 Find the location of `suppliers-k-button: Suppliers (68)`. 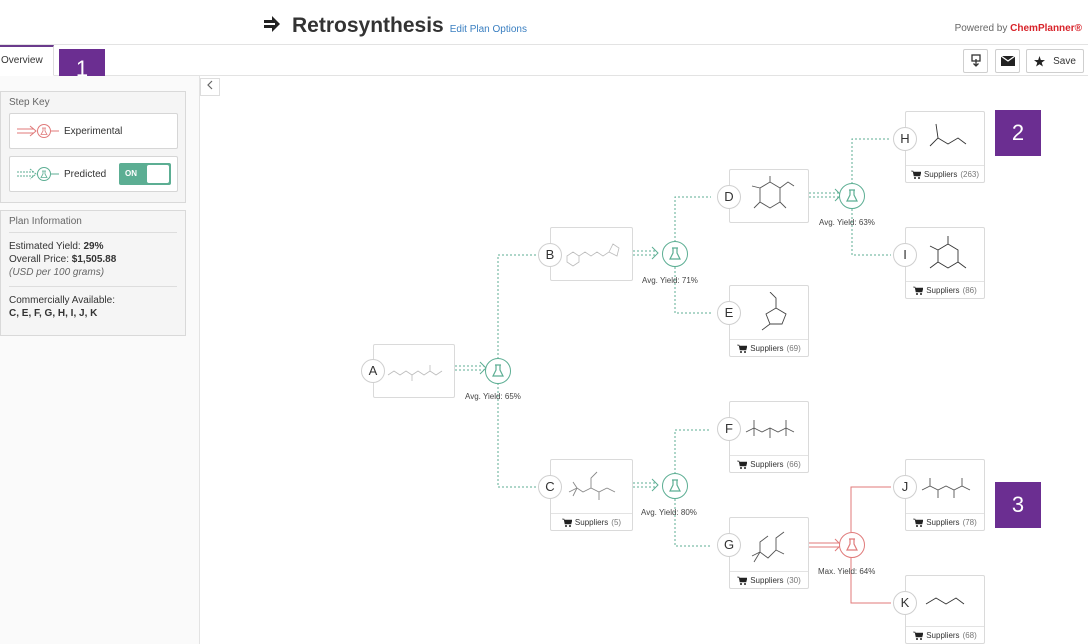

suppliers-k-button: Suppliers (68) is located at coordinates (945, 634).